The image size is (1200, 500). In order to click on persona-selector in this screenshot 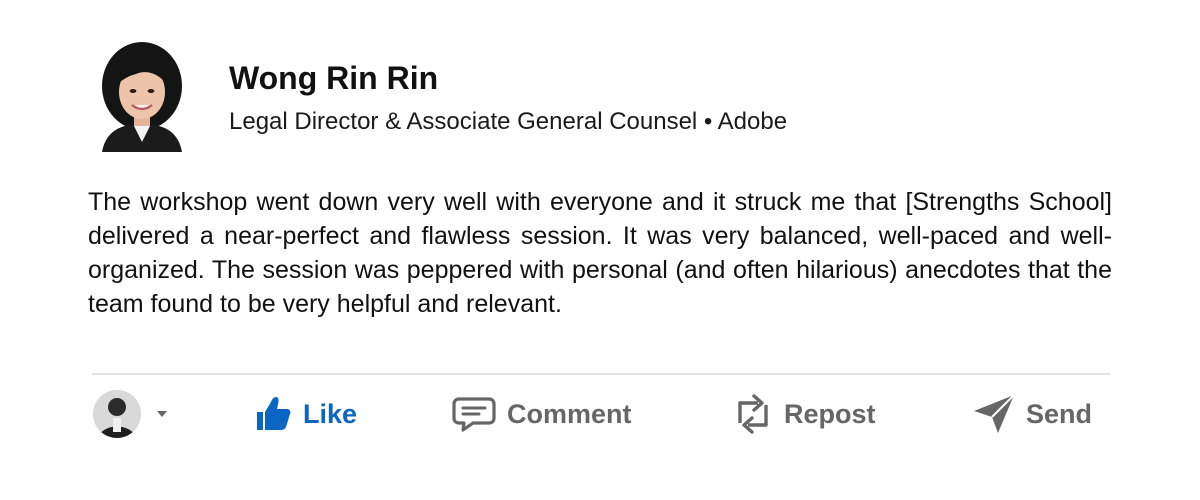, I will do `click(138, 414)`.